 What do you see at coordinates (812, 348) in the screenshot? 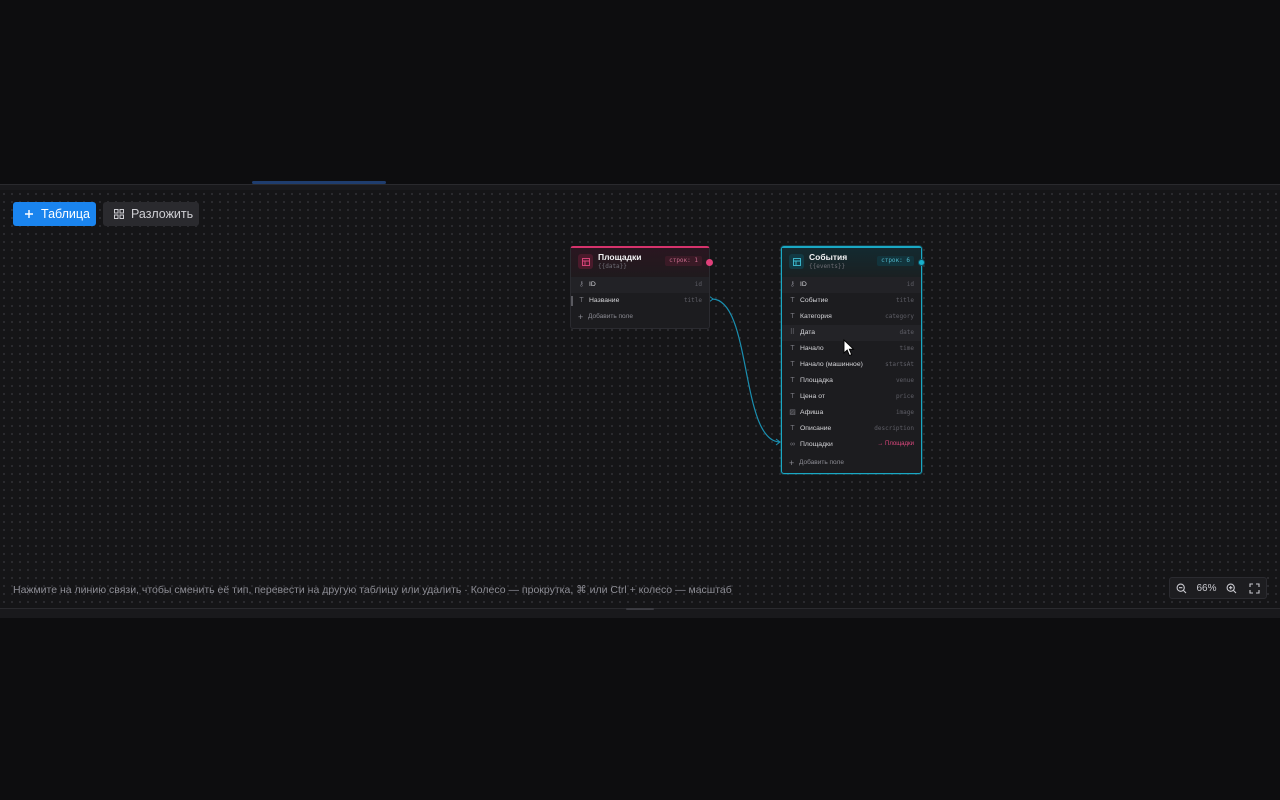
I see `field-label: Начало` at bounding box center [812, 348].